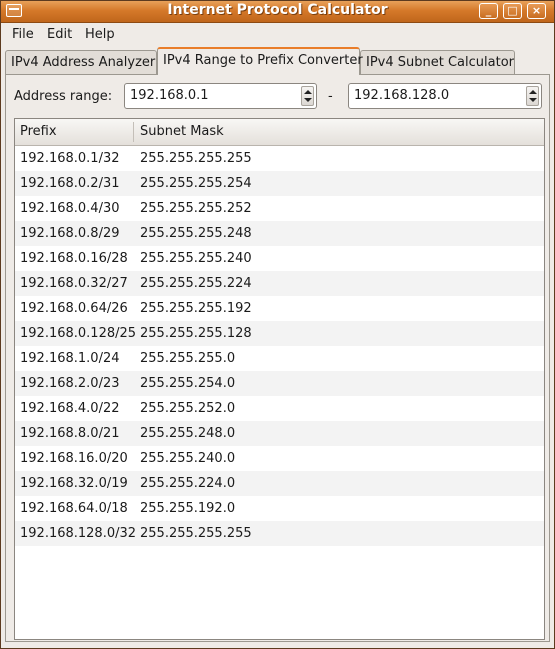 The width and height of the screenshot is (555, 649). Describe the element at coordinates (279, 233) in the screenshot. I see `table-row: 192.168.0.8/29 255.255.255.248` at that location.